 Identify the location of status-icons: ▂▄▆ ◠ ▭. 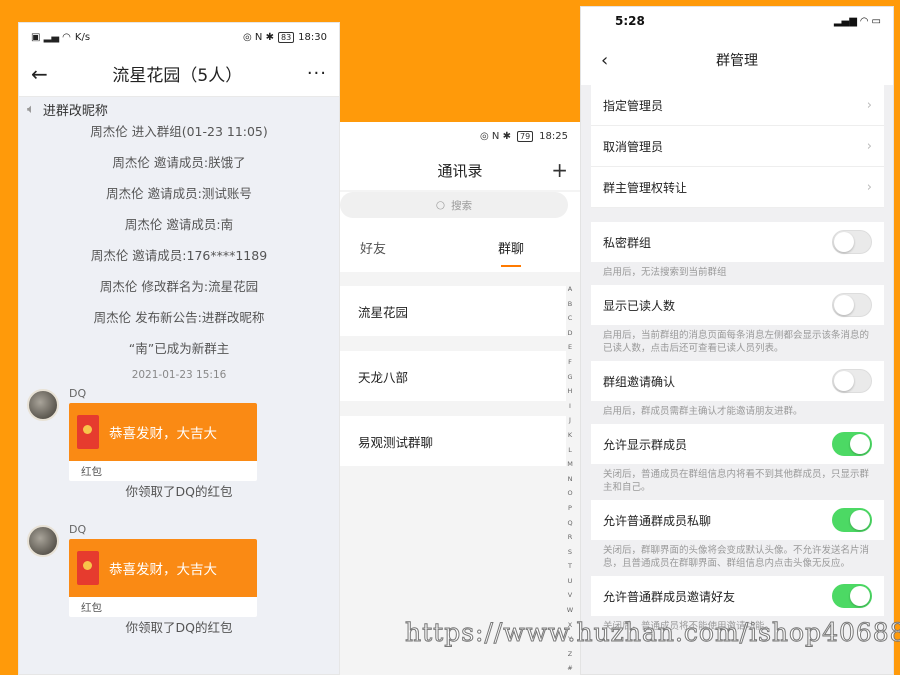
(857, 21).